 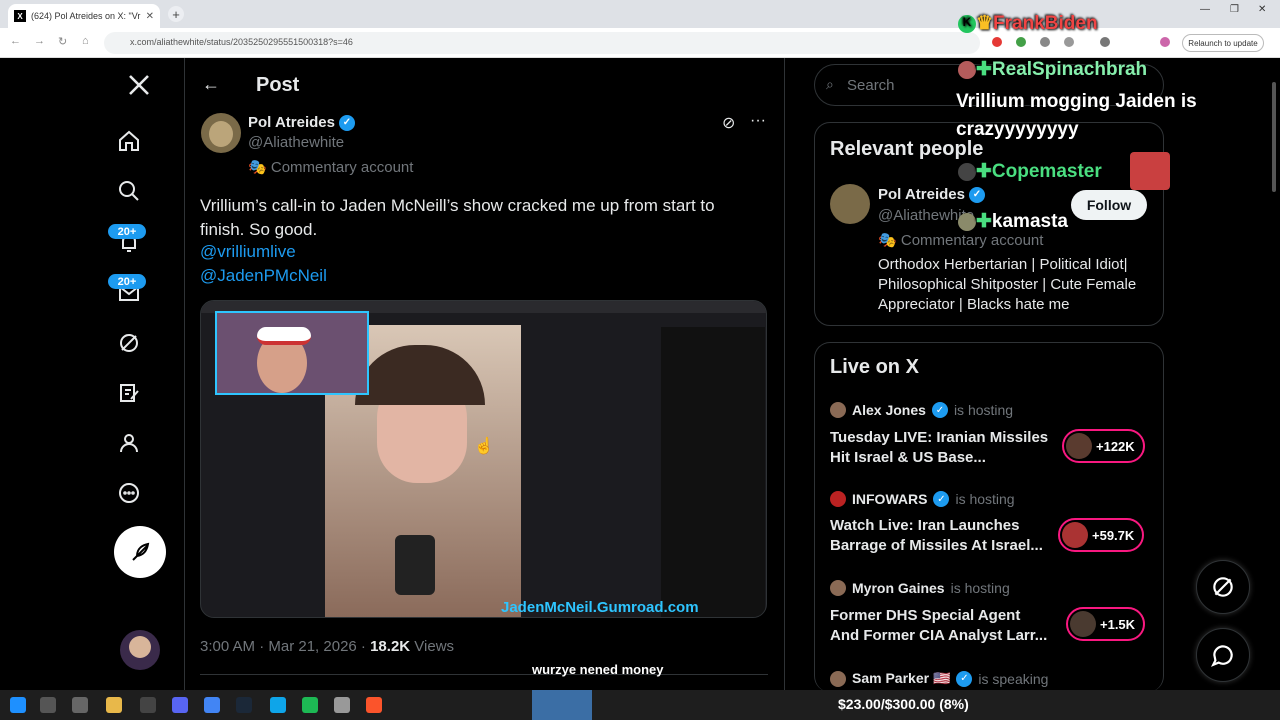 What do you see at coordinates (85, 41) in the screenshot?
I see `home-nav-icon: ⌂` at bounding box center [85, 41].